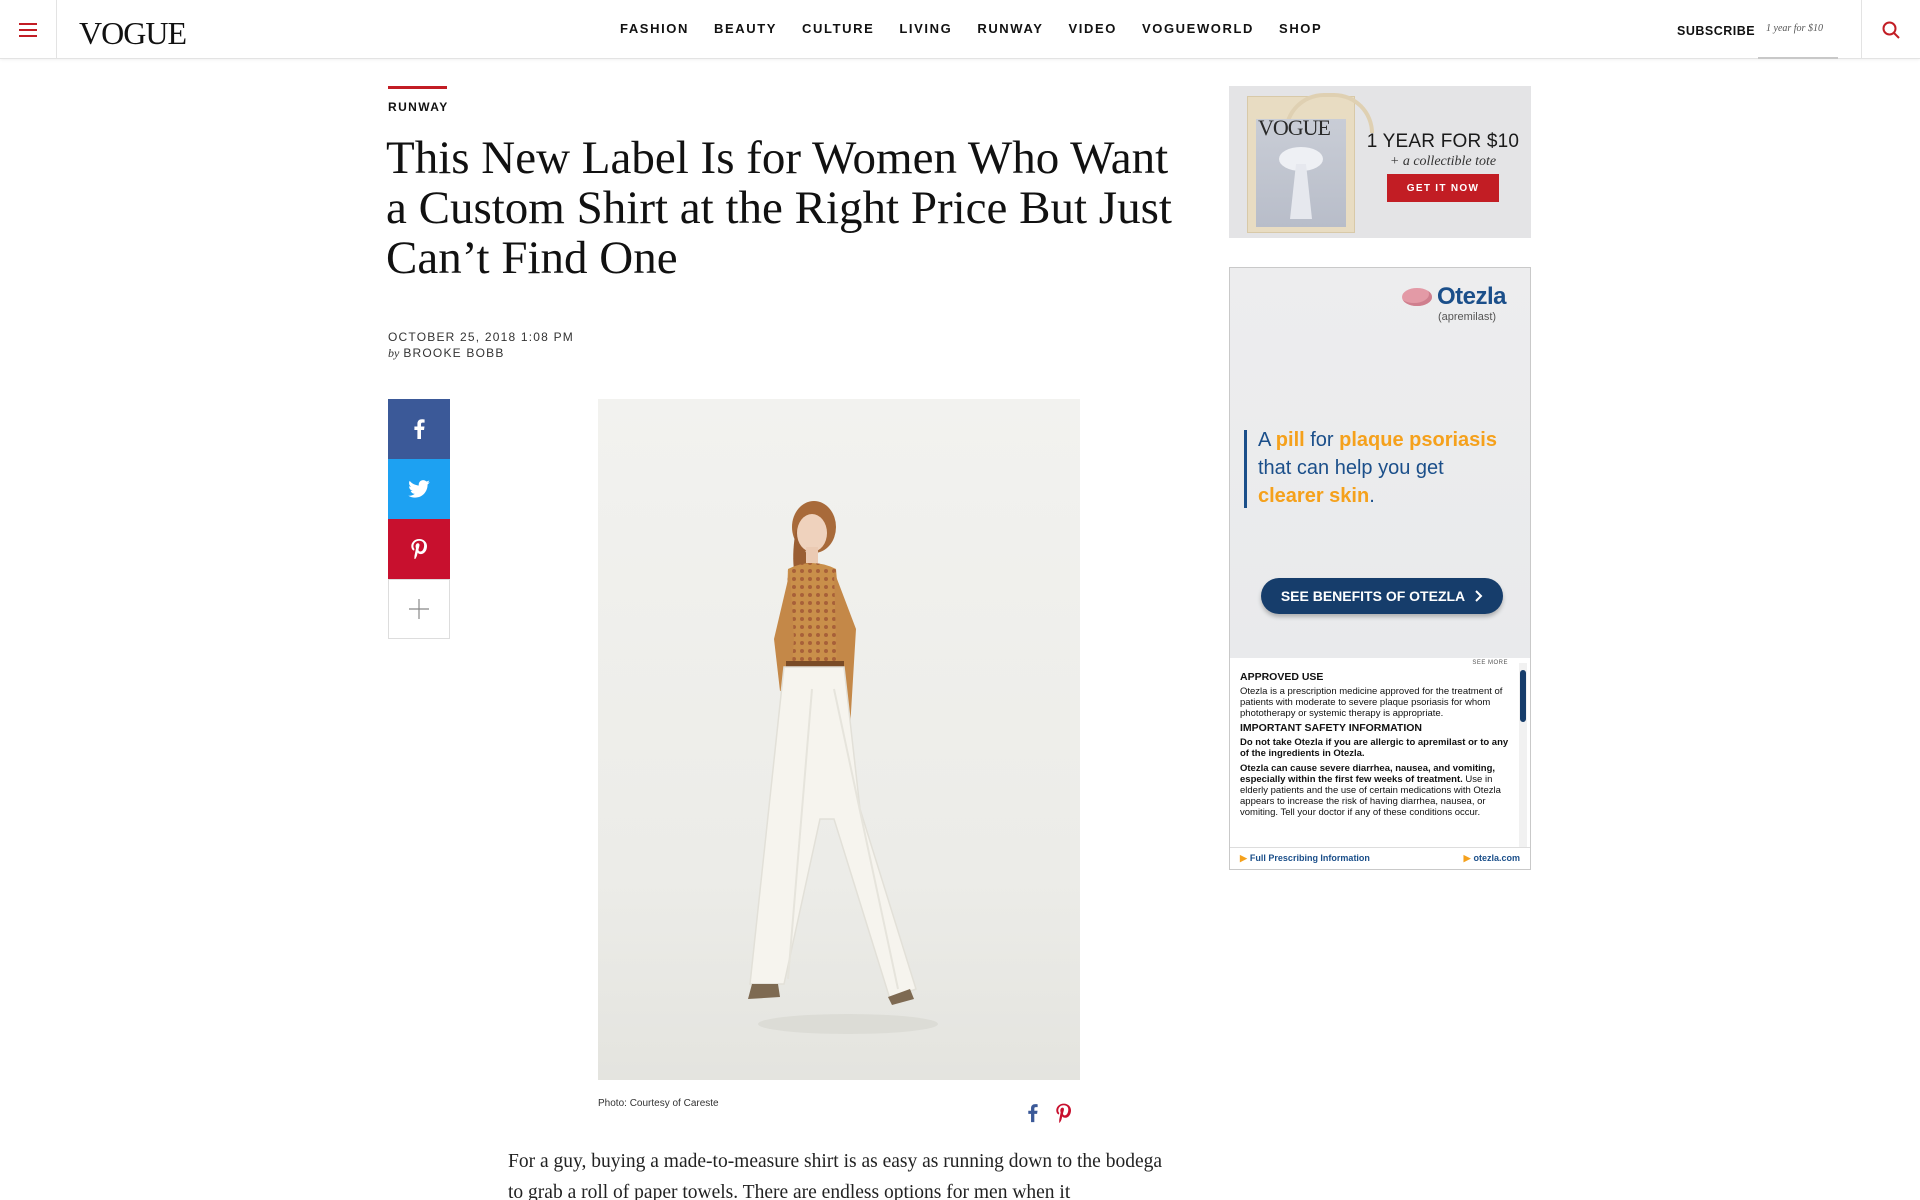  Describe the element at coordinates (925, 28) in the screenshot. I see `nav-item-living: LIVING` at that location.